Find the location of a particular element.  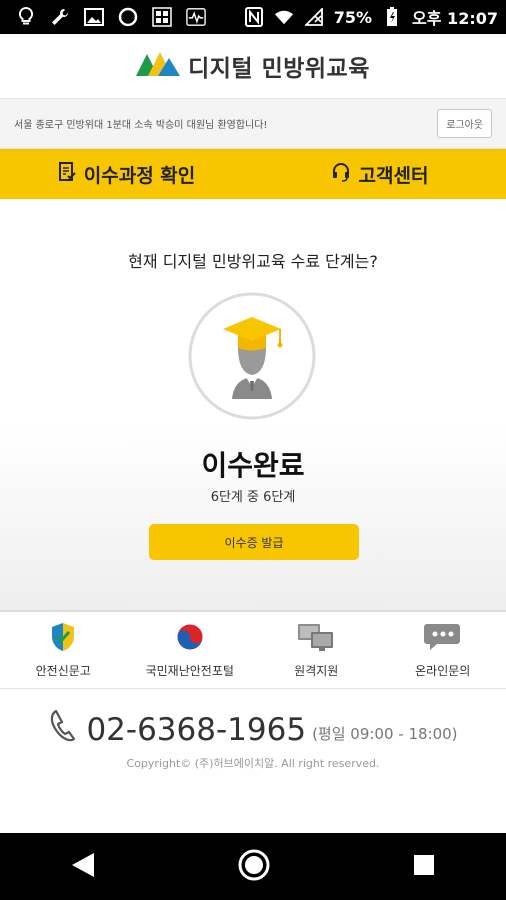

system-indicators: 75% 오후 12:07 is located at coordinates (371, 17).